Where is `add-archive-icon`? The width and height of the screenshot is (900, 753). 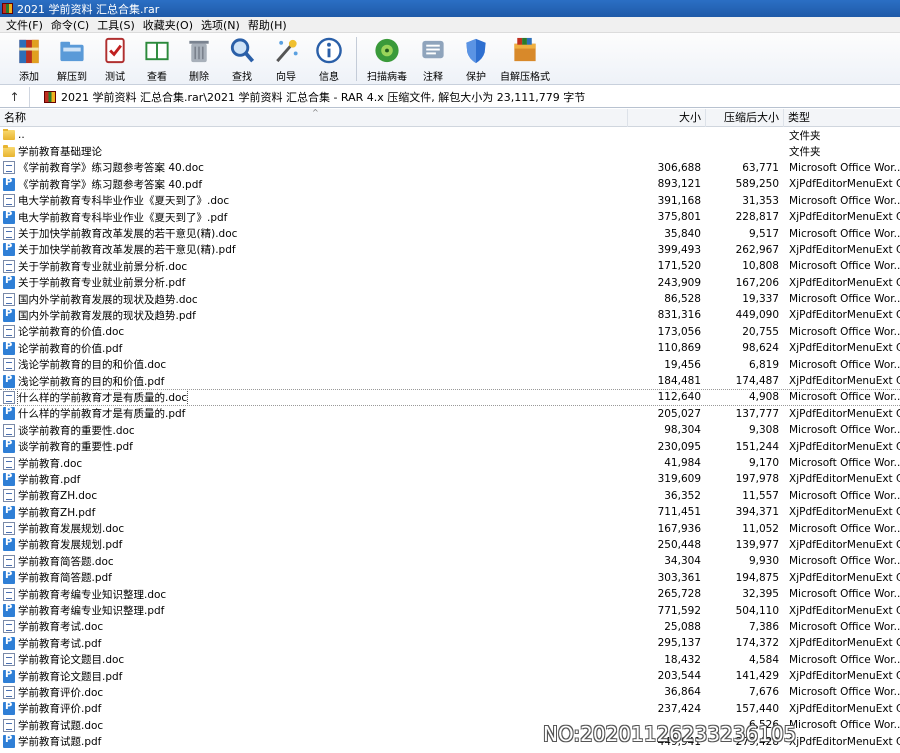 add-archive-icon is located at coordinates (29, 51).